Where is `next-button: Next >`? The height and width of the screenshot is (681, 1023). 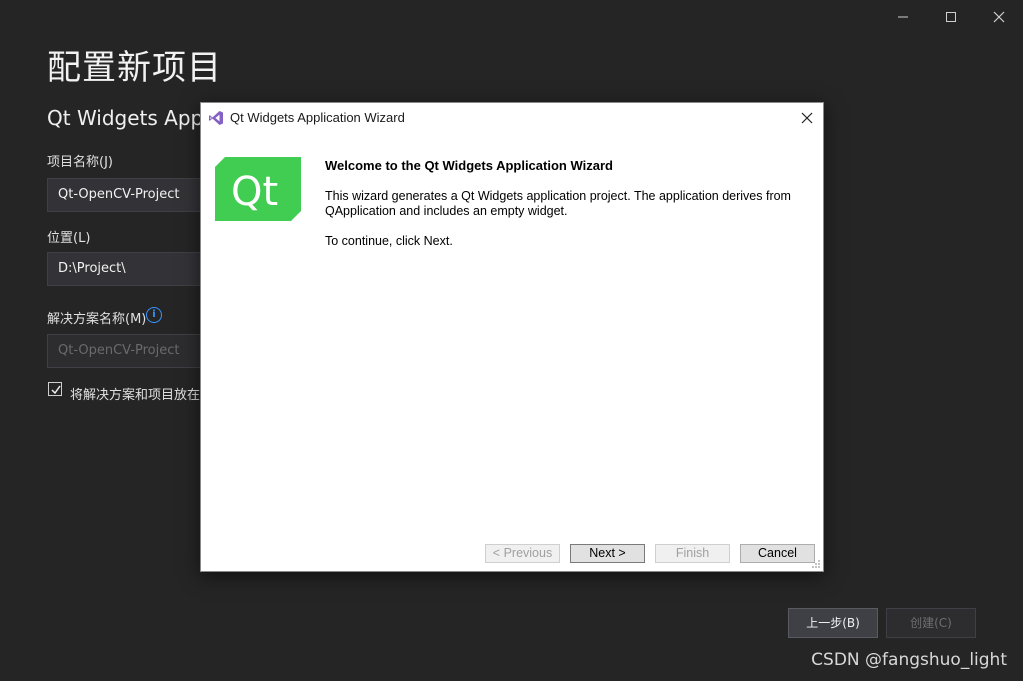 next-button: Next > is located at coordinates (607, 553).